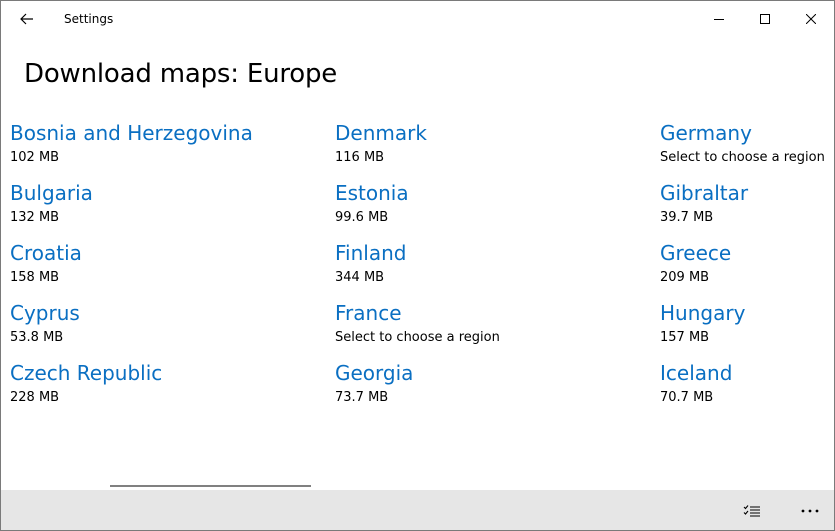  I want to click on maximize-icon, so click(765, 19).